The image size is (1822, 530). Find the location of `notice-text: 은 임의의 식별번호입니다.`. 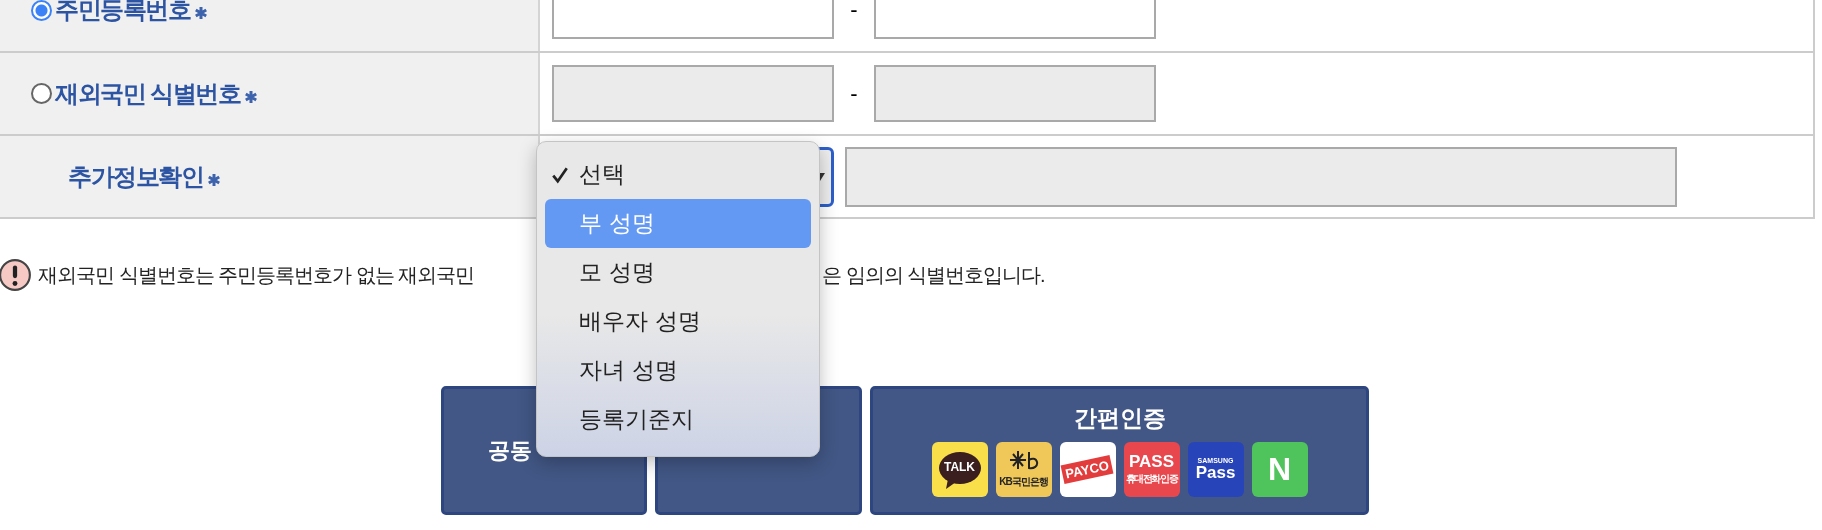

notice-text: 은 임의의 식별번호입니다. is located at coordinates (933, 275).